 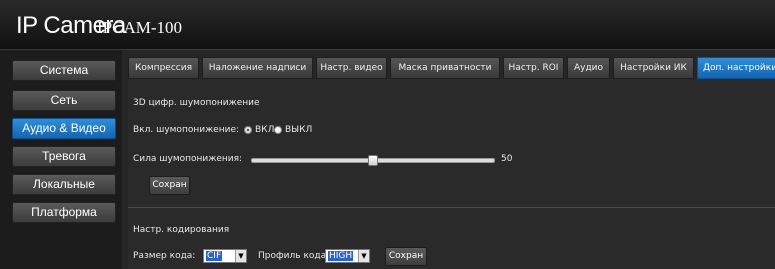 I want to click on tab-roi: Настр. ROI, so click(x=533, y=68).